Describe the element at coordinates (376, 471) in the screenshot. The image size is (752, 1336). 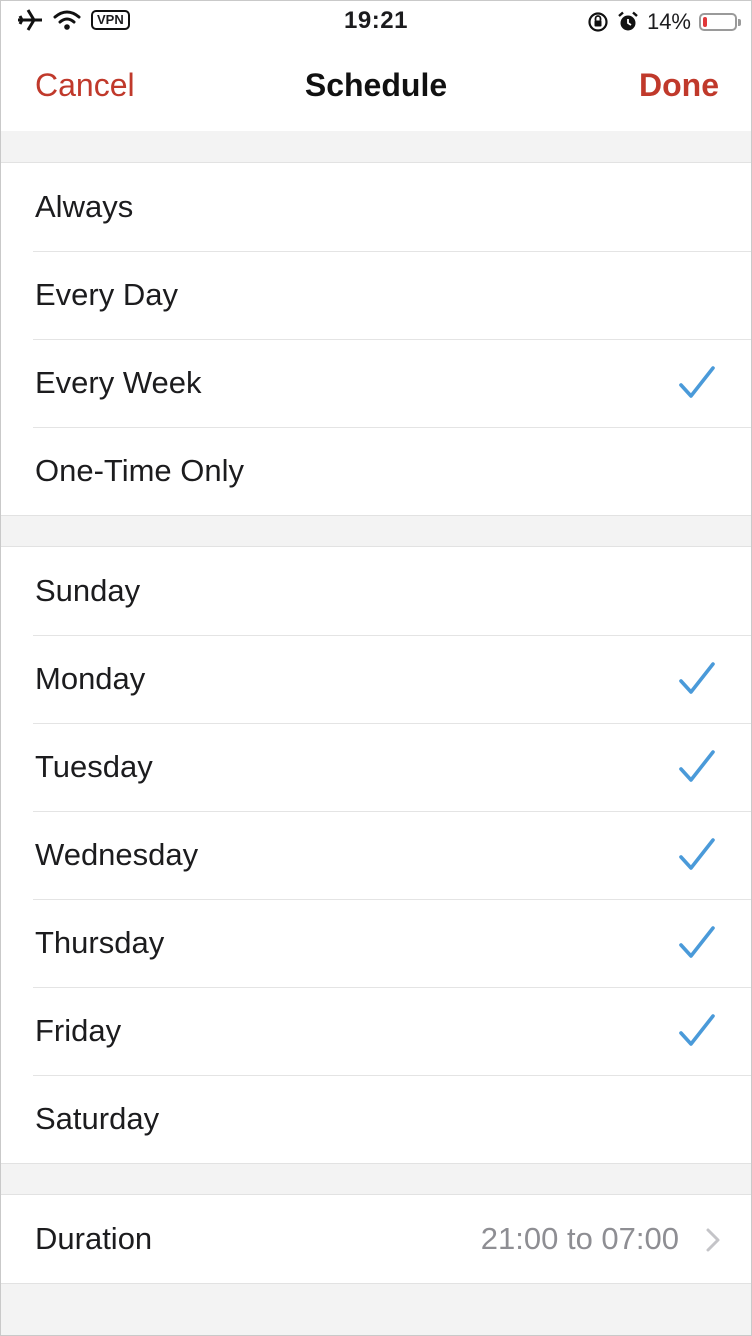
I see `frequency-option-one-time-only: One-Time Only` at that location.